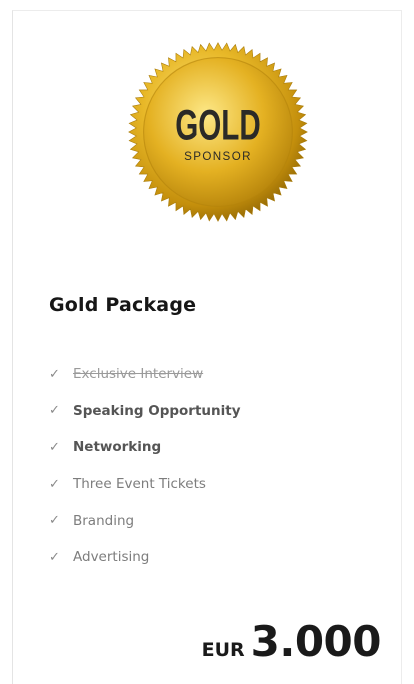 Image resolution: width=414 pixels, height=684 pixels. I want to click on feature-item: ✓ Speaking Opportunity, so click(145, 411).